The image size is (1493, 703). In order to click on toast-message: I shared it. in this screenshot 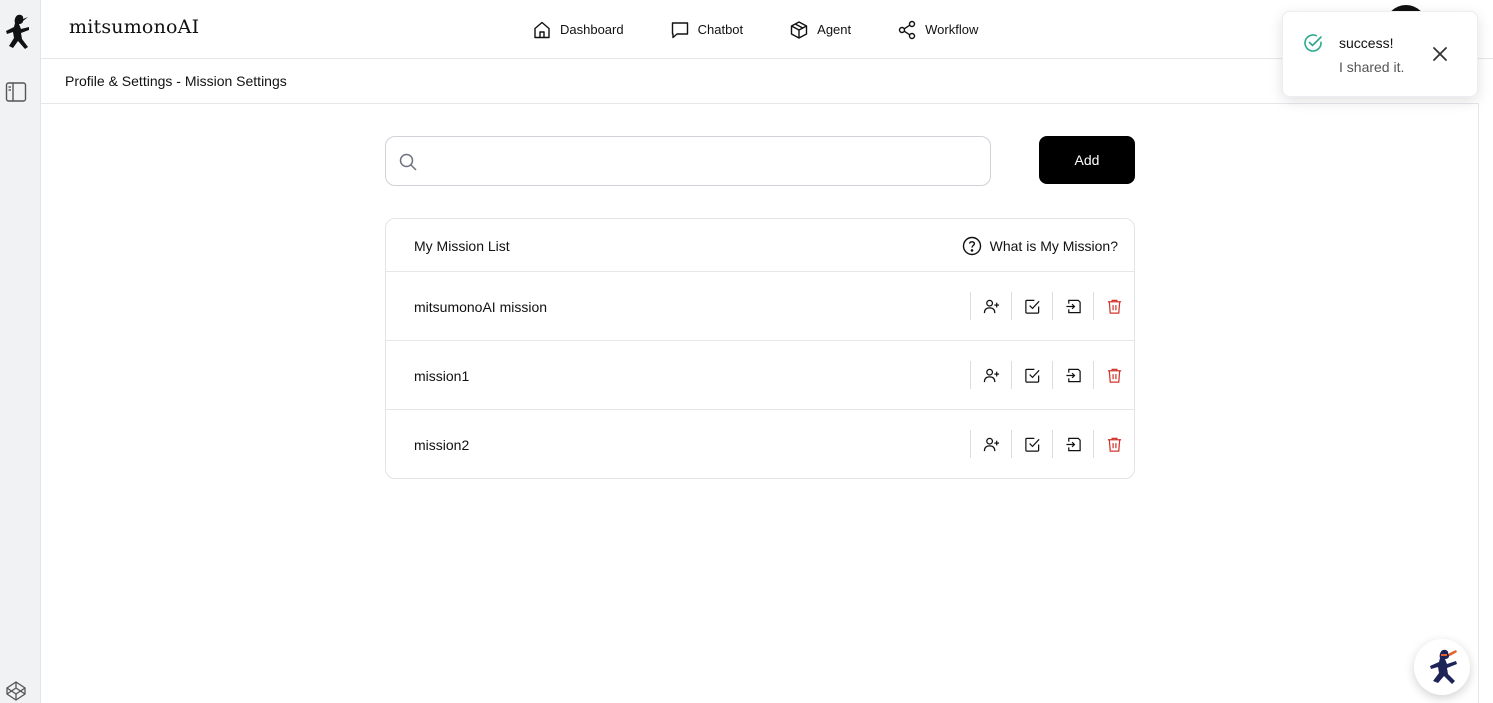, I will do `click(1372, 67)`.